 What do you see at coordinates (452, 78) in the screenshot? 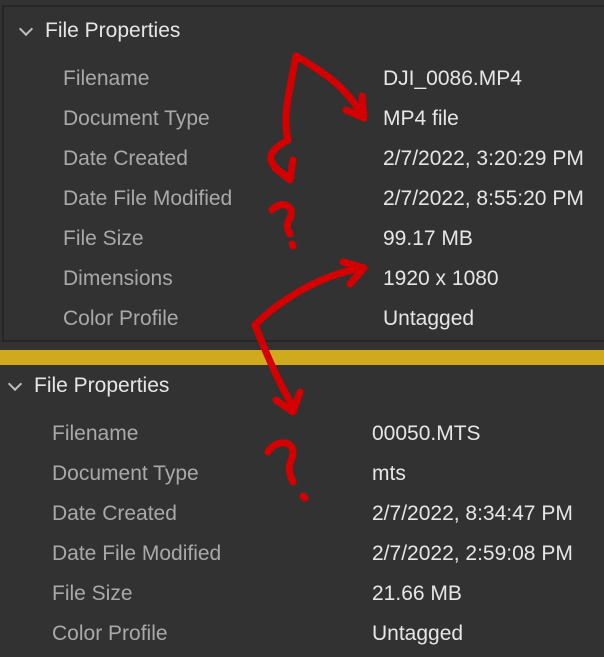
I see `property-value: DJI_0086.MP4` at bounding box center [452, 78].